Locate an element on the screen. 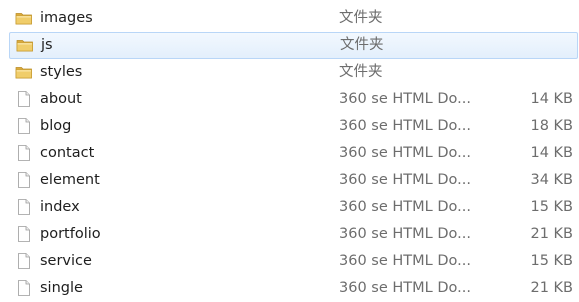  file-size: 34 KB is located at coordinates (551, 180).